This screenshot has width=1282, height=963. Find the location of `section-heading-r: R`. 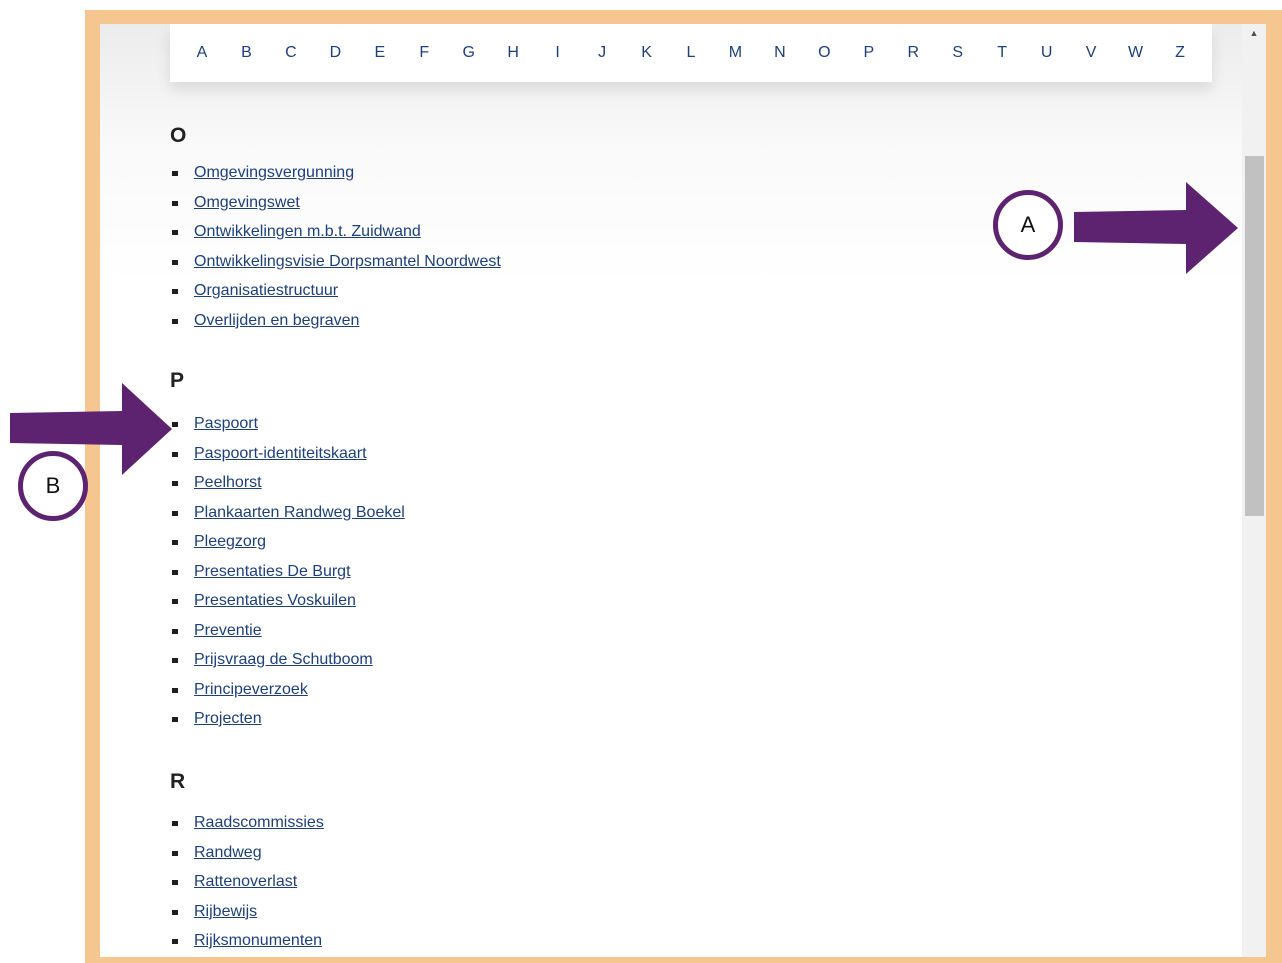

section-heading-r: R is located at coordinates (178, 781).